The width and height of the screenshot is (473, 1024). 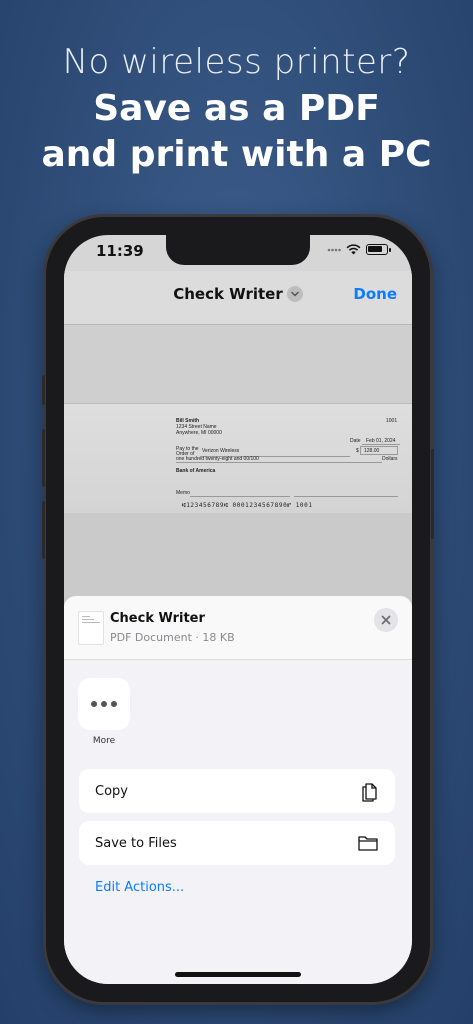 I want to click on bank-name: Bank of America, so click(x=196, y=471).